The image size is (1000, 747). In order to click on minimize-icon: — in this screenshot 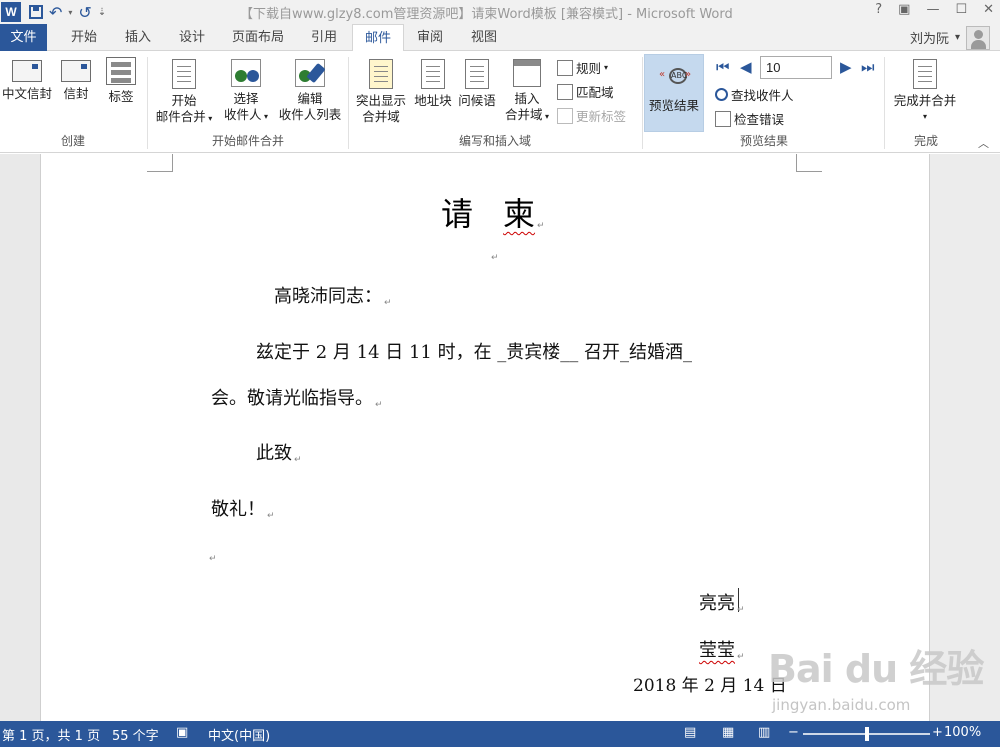, I will do `click(932, 9)`.